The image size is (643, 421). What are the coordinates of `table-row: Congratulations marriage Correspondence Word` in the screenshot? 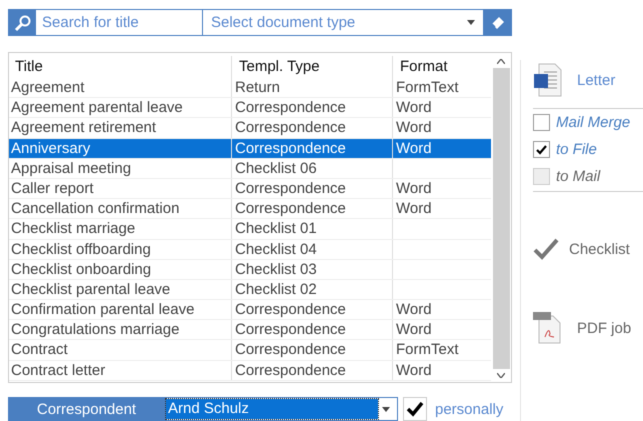 It's located at (250, 330).